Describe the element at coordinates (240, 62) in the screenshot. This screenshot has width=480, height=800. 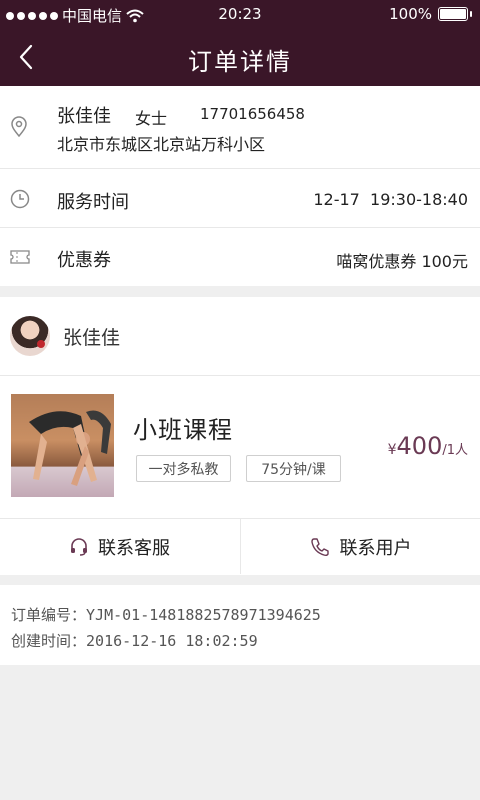
I see `page-title: 订单详情` at that location.